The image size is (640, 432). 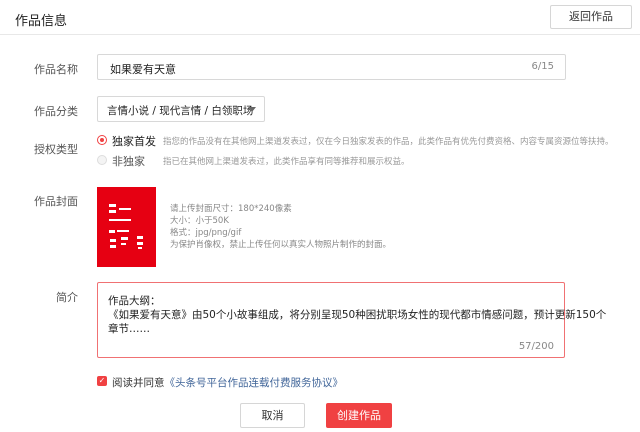 What do you see at coordinates (134, 301) in the screenshot?
I see `summary-line: 作品大纲：` at bounding box center [134, 301].